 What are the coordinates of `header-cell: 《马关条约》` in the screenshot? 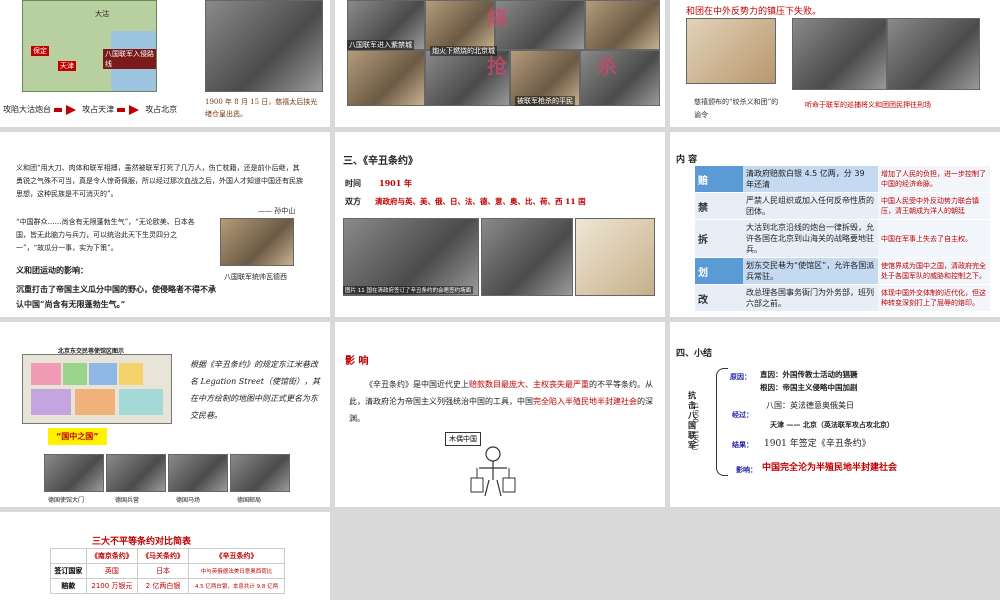 It's located at (163, 556).